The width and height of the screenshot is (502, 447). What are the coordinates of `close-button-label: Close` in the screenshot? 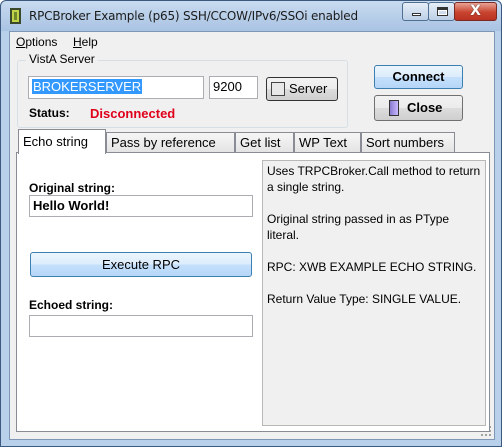 It's located at (425, 107).